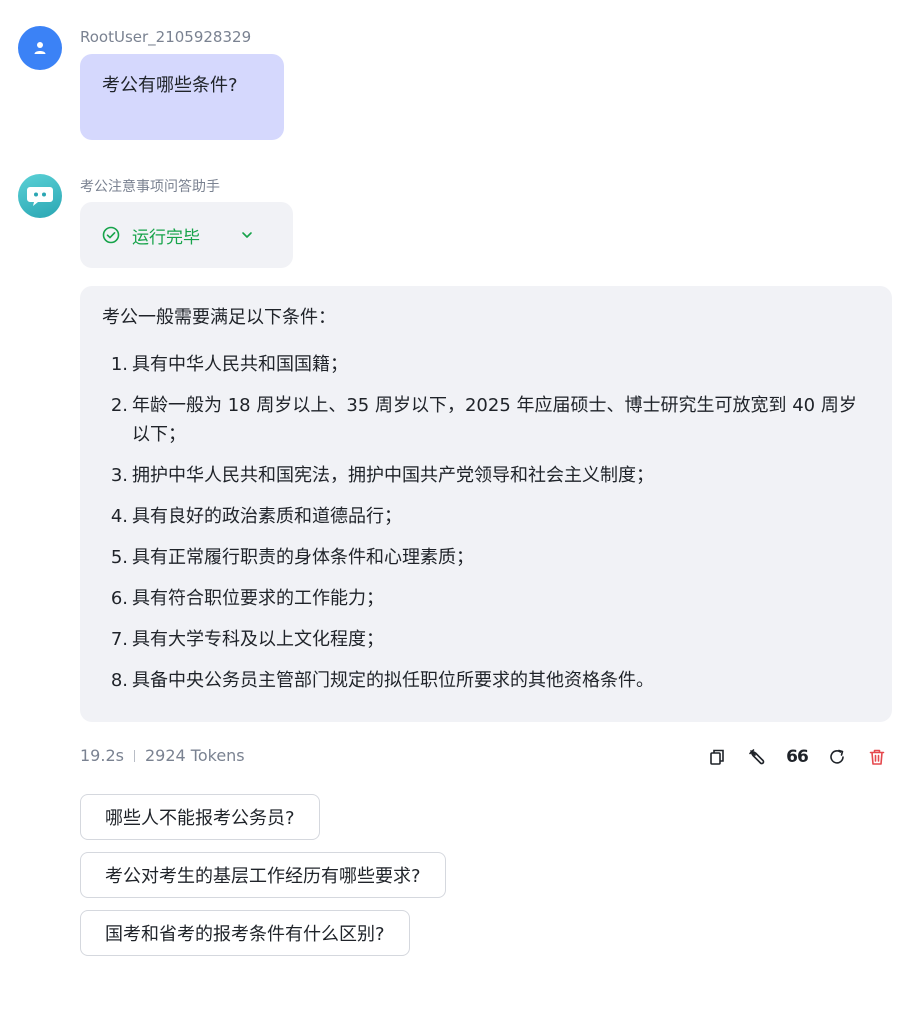  What do you see at coordinates (267, 516) in the screenshot?
I see `list-text: 具有良好的政治素质和道德品行；` at bounding box center [267, 516].